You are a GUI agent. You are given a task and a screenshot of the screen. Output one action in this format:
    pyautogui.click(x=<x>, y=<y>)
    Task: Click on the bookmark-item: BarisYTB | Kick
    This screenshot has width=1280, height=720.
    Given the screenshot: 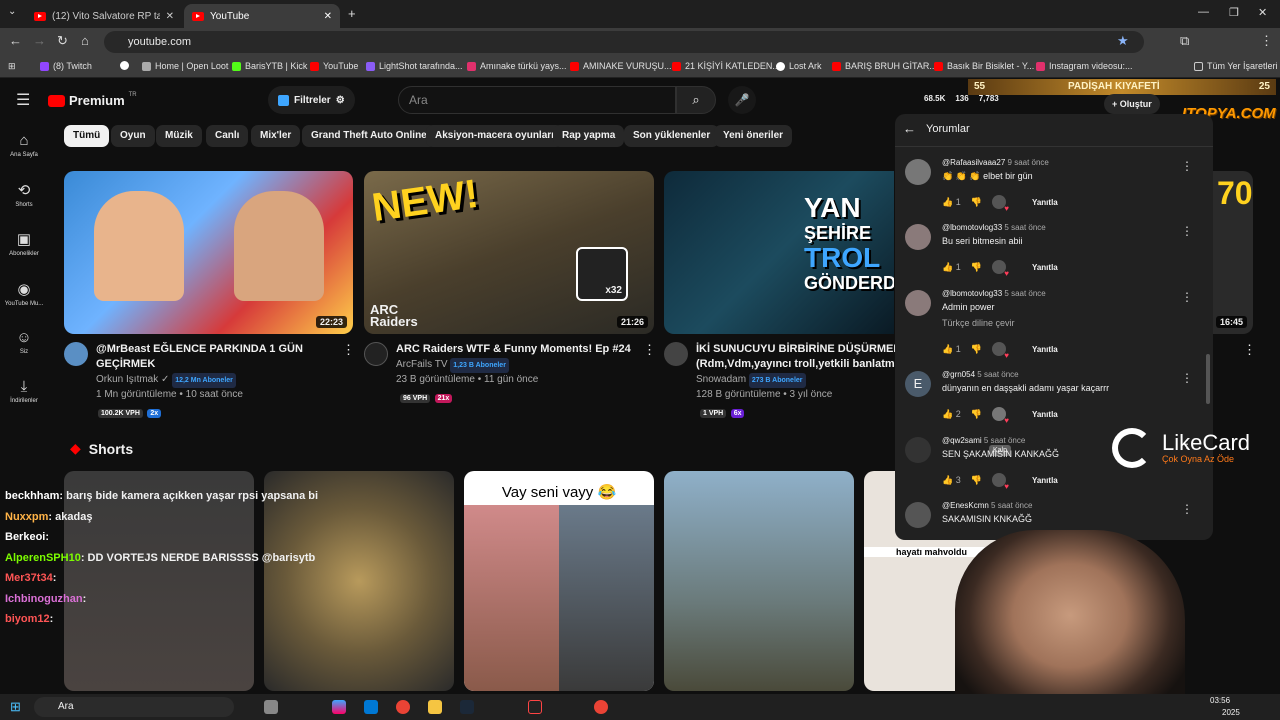 What is the action you would take?
    pyautogui.click(x=269, y=66)
    